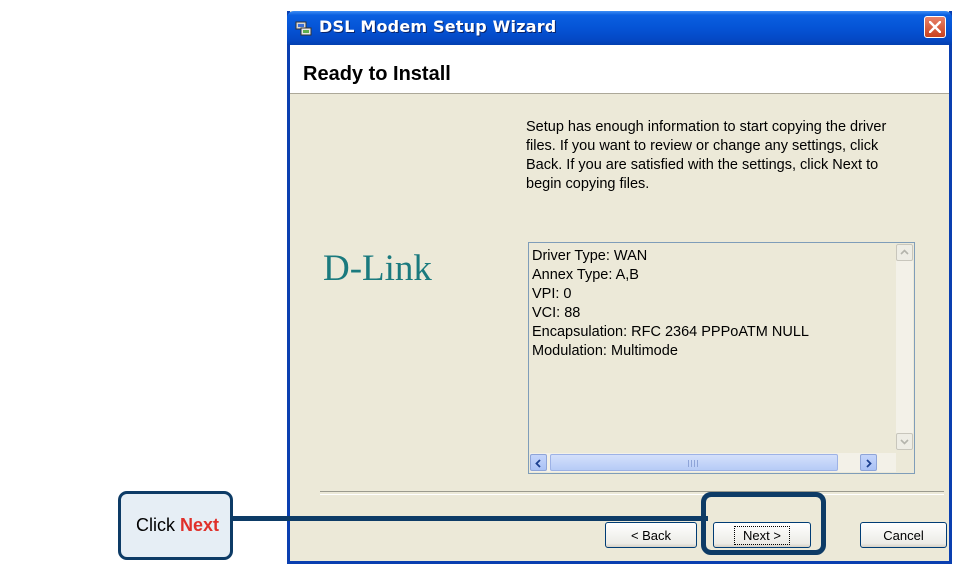  I want to click on summary-line: Modulation: Multimode, so click(605, 351).